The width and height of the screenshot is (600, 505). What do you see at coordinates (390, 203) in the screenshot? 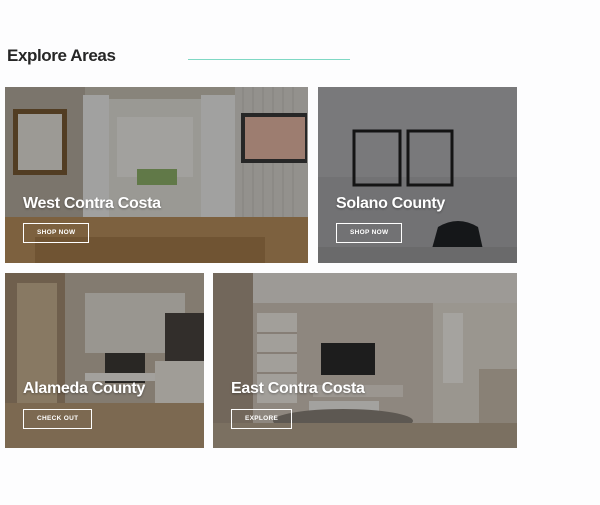
I see `card-title: Solano County` at bounding box center [390, 203].